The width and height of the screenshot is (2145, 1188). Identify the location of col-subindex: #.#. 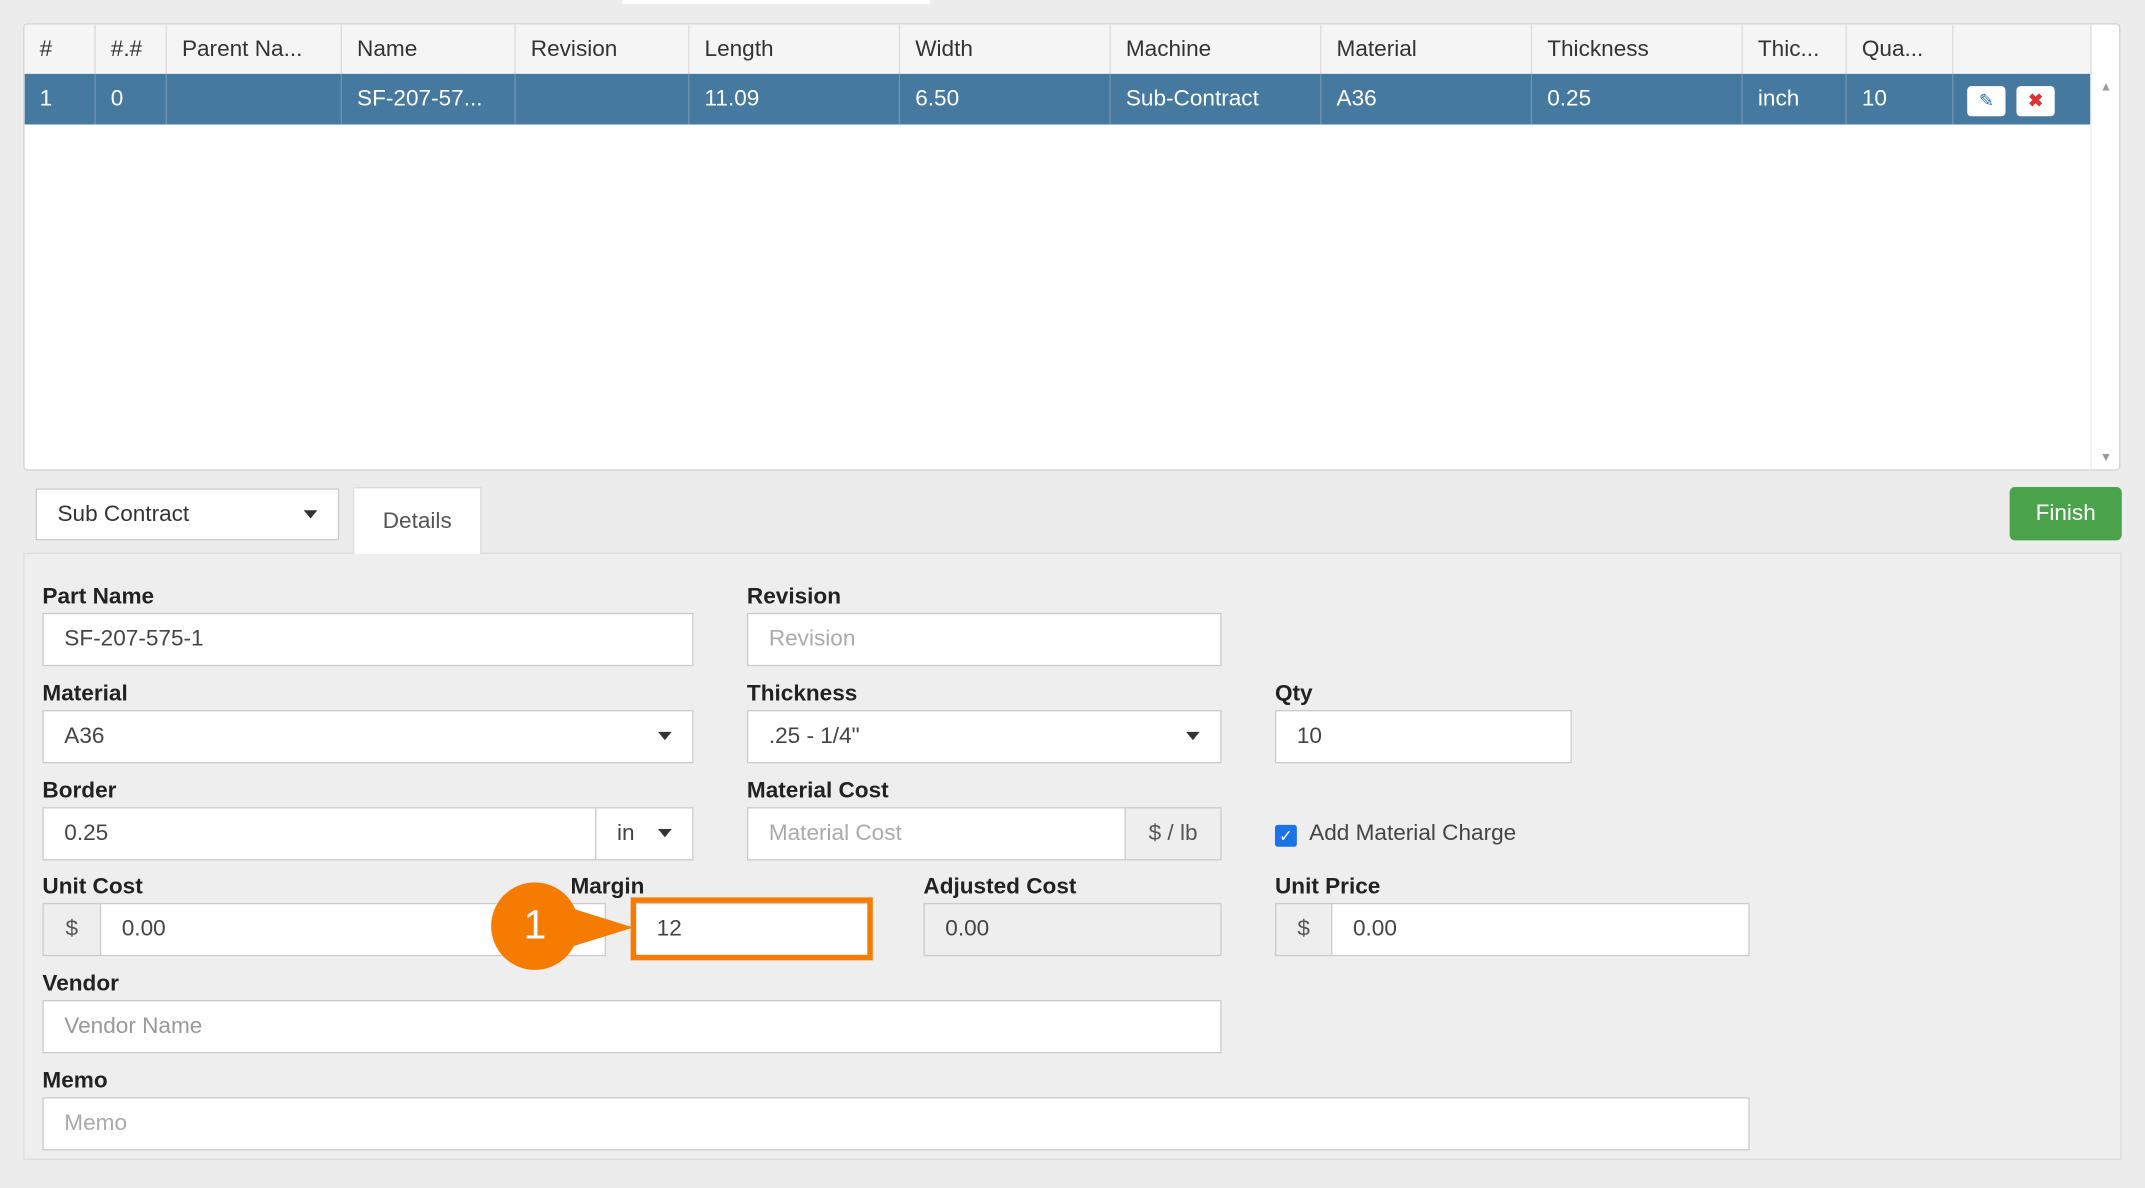
(131, 49).